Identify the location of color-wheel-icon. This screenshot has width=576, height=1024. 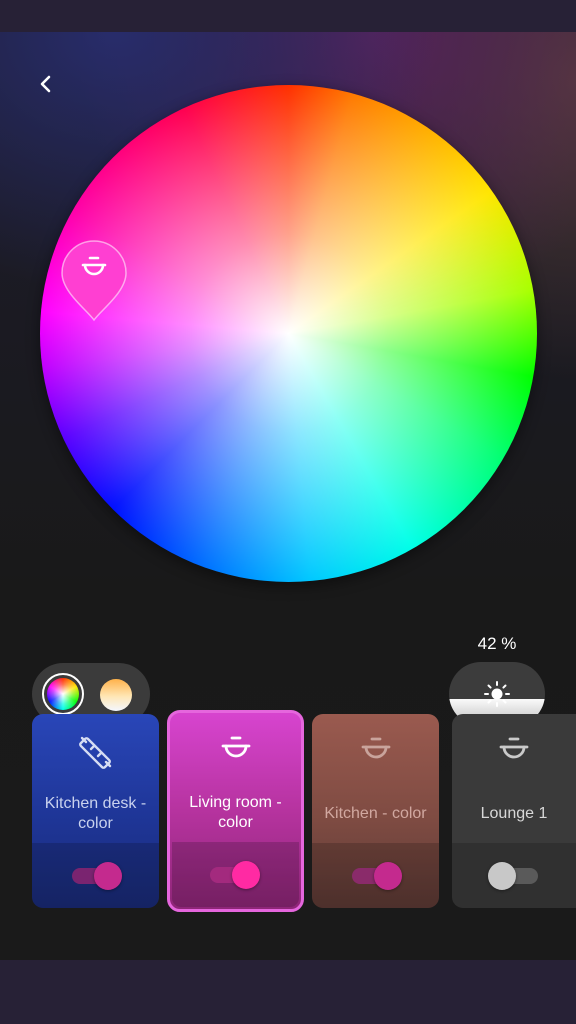
(63, 694).